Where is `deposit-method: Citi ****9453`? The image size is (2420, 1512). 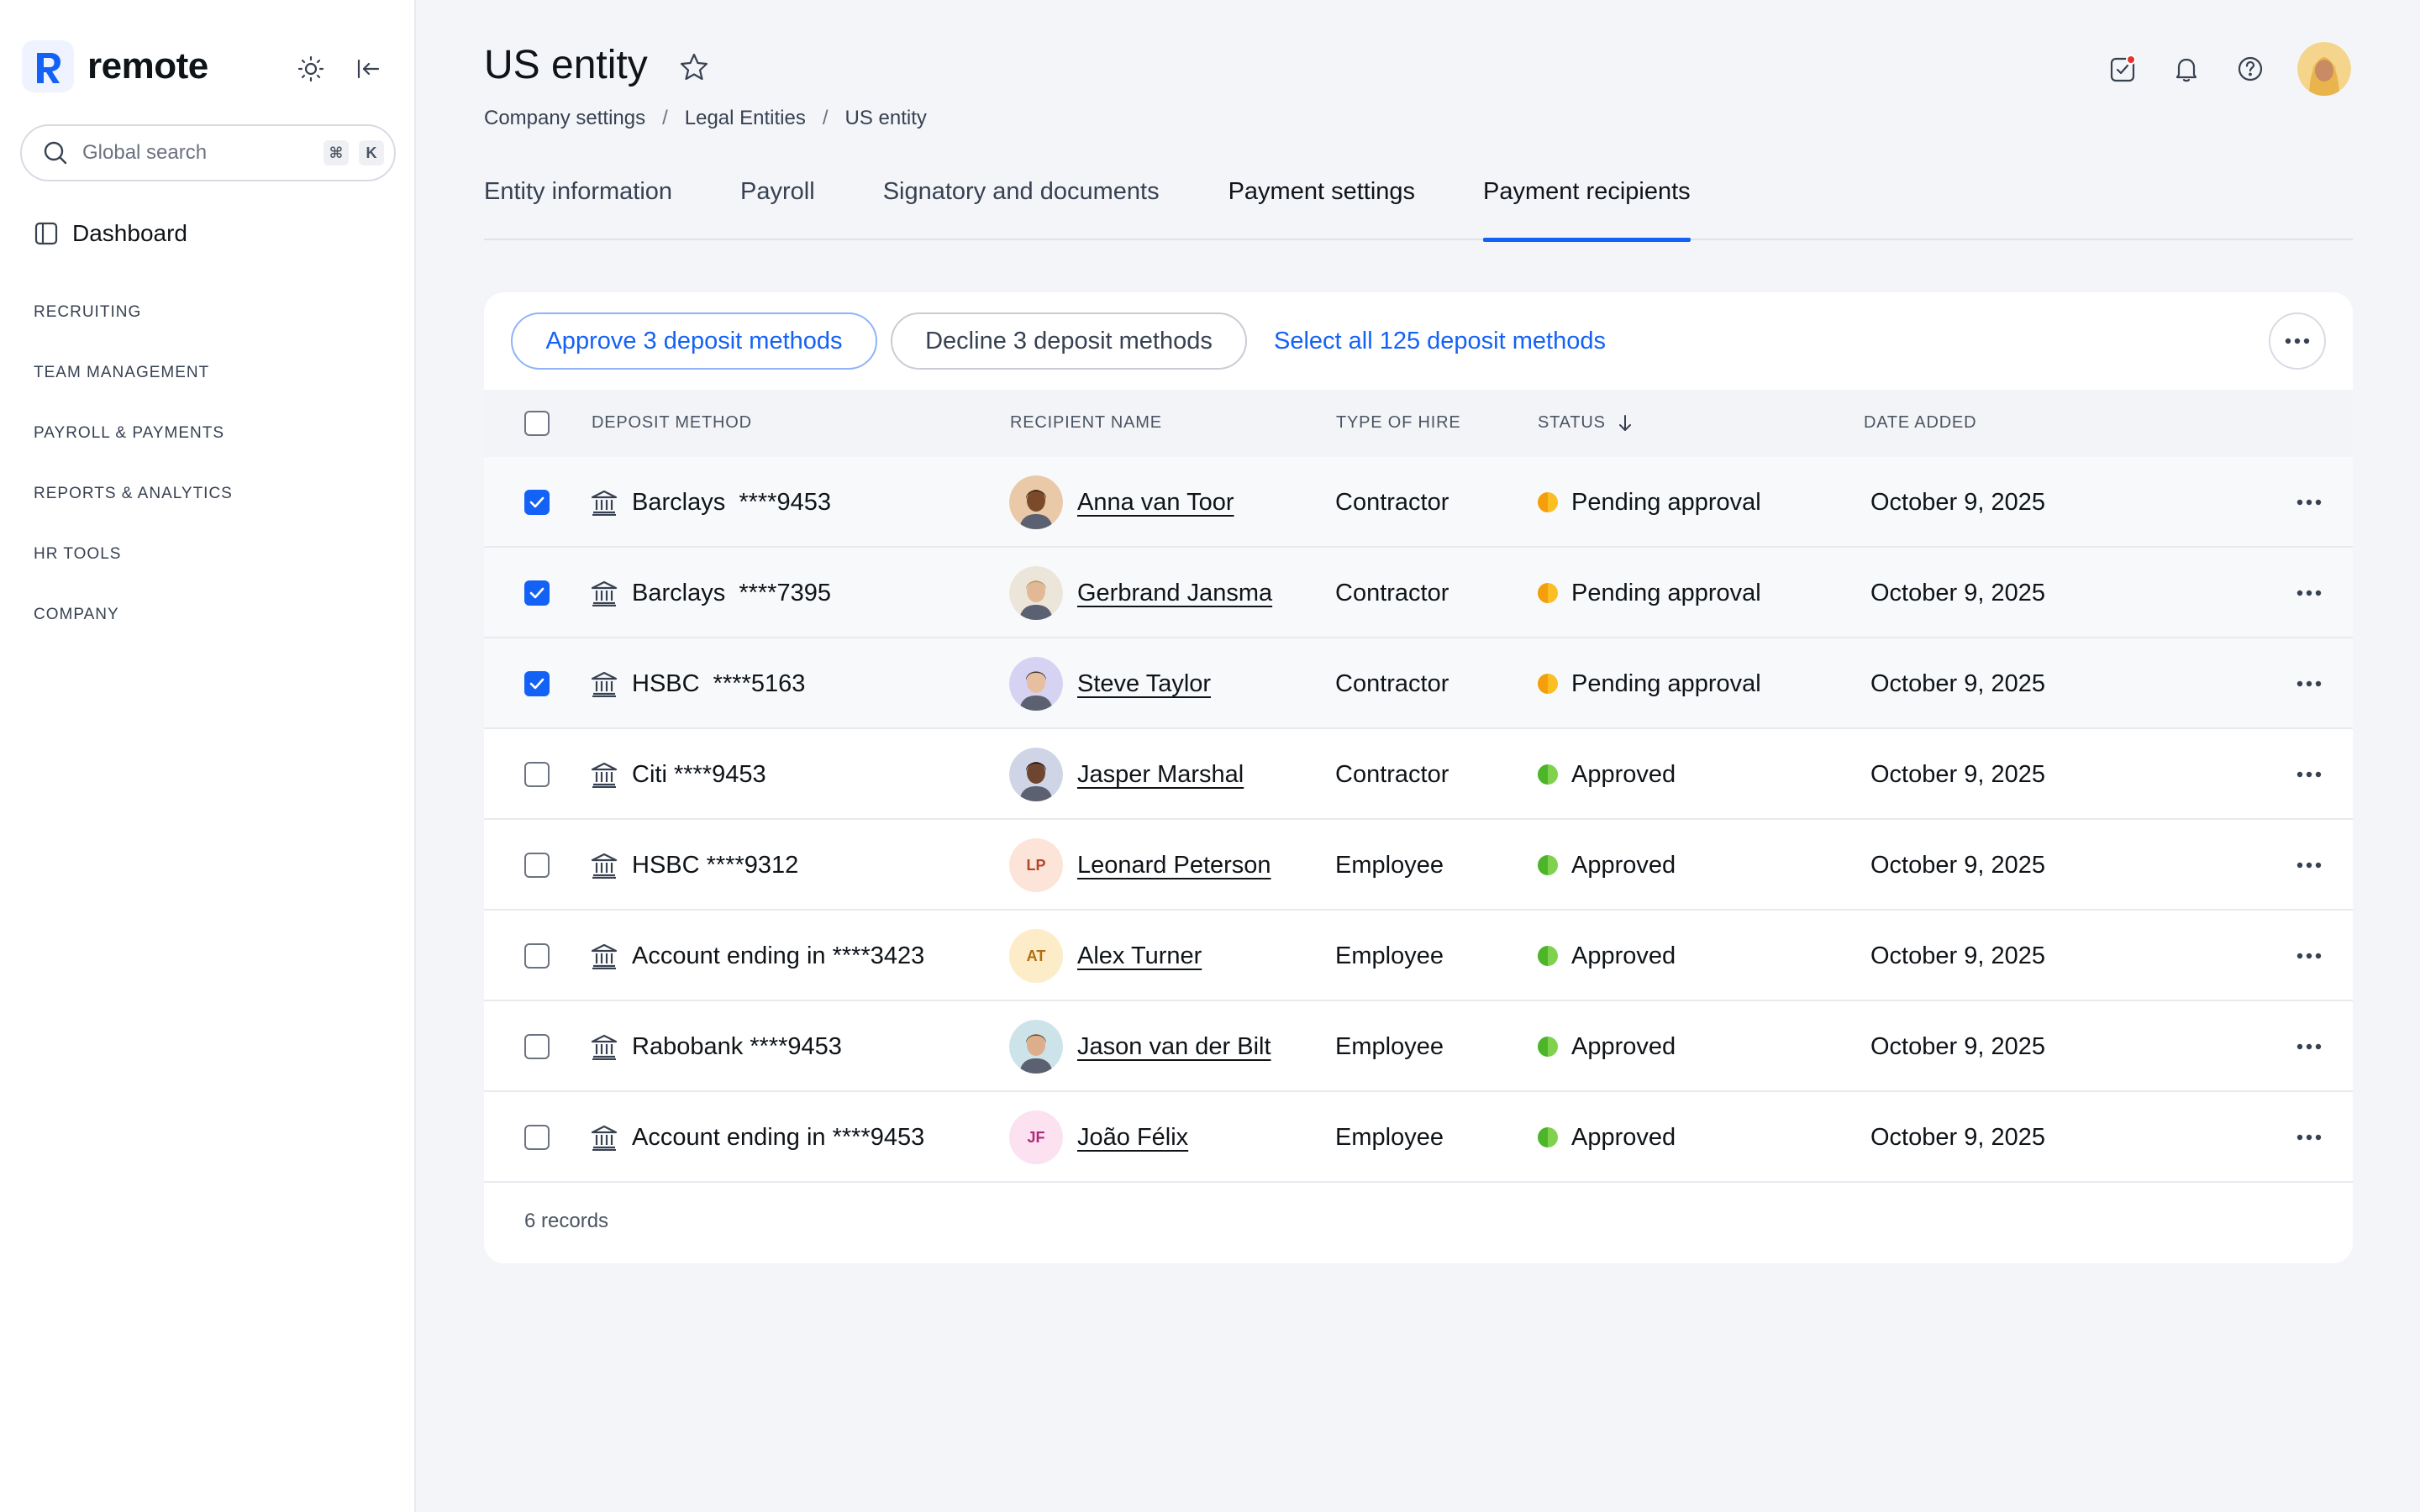
deposit-method: Citi ****9453 is located at coordinates (699, 774).